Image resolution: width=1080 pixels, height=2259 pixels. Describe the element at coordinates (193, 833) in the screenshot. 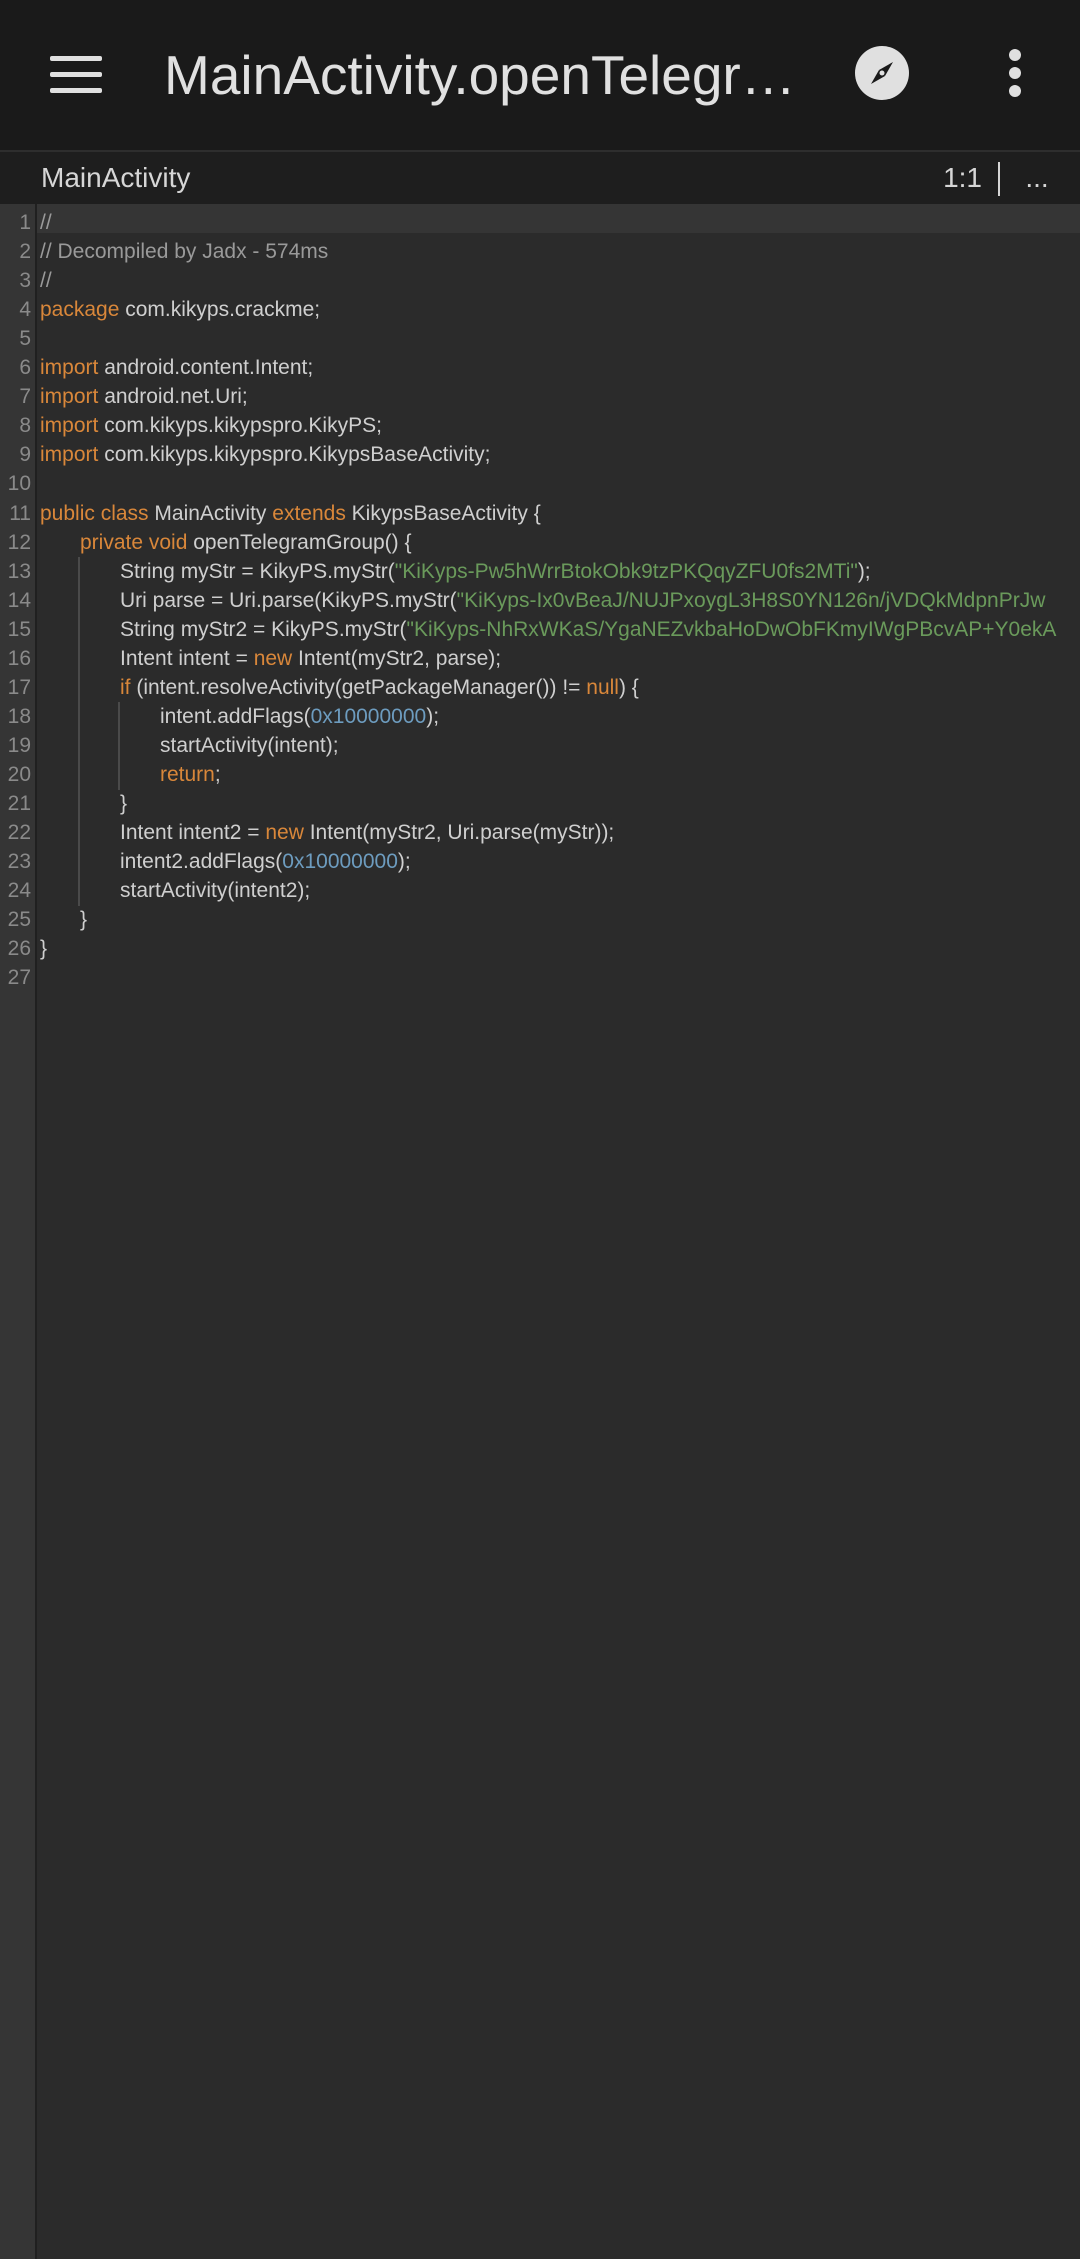

I see `code-token-plain: Intent intent2 =` at that location.